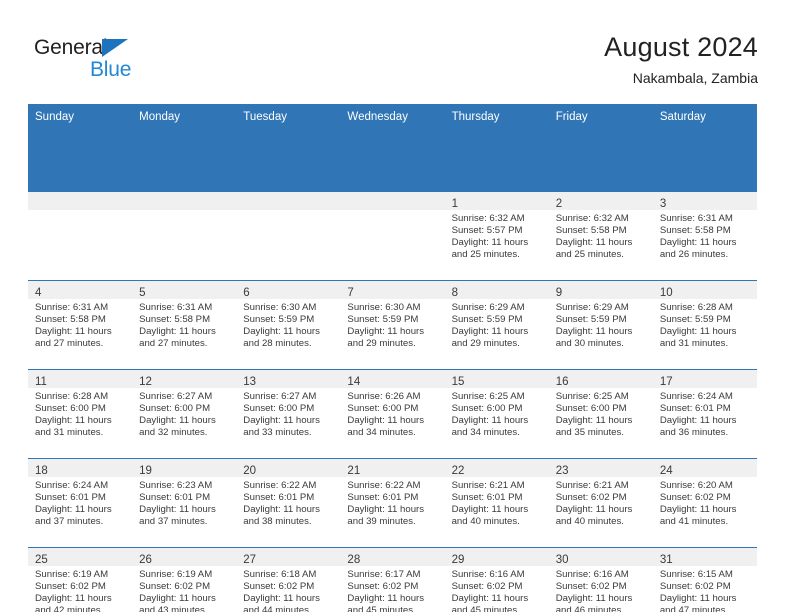 This screenshot has width=792, height=612. What do you see at coordinates (280, 307) in the screenshot?
I see `day-detail-line: Sunrise: 6:30 AM` at bounding box center [280, 307].